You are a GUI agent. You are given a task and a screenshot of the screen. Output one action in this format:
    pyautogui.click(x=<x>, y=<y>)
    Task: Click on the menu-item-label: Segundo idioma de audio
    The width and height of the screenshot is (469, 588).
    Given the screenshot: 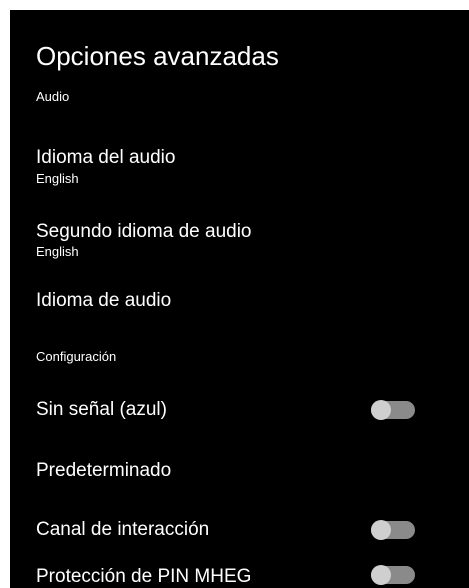 What is the action you would take?
    pyautogui.click(x=144, y=231)
    